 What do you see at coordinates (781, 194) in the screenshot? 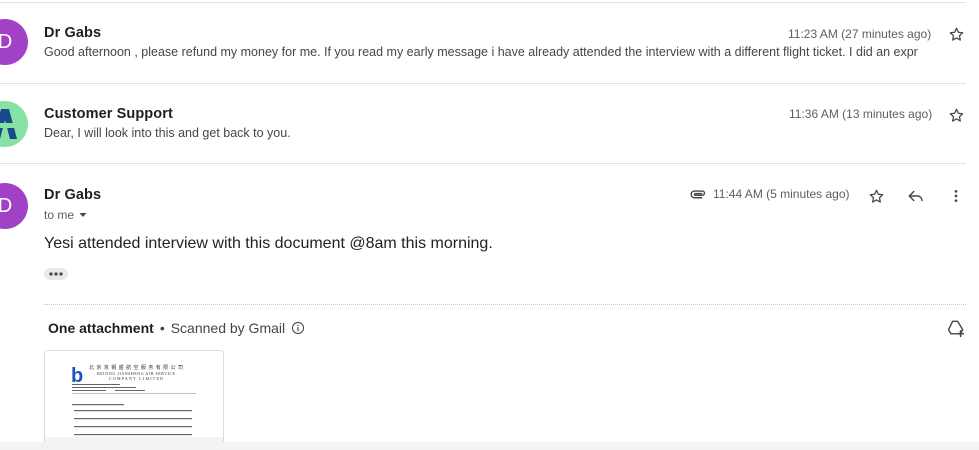
I see `message-time: 11:44 AM (5 minutes ago)` at bounding box center [781, 194].